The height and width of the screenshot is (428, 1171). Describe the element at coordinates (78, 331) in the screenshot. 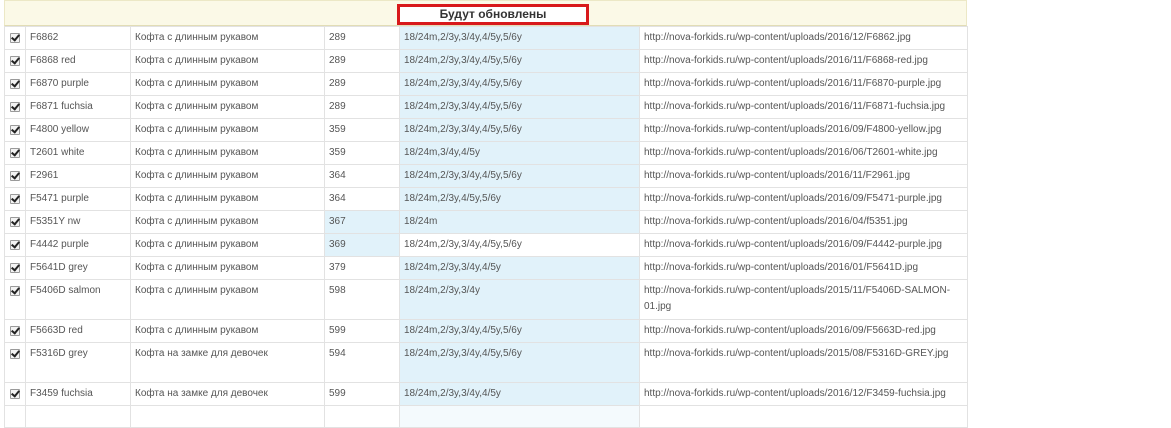

I see `sku-cell: F5663D red` at that location.